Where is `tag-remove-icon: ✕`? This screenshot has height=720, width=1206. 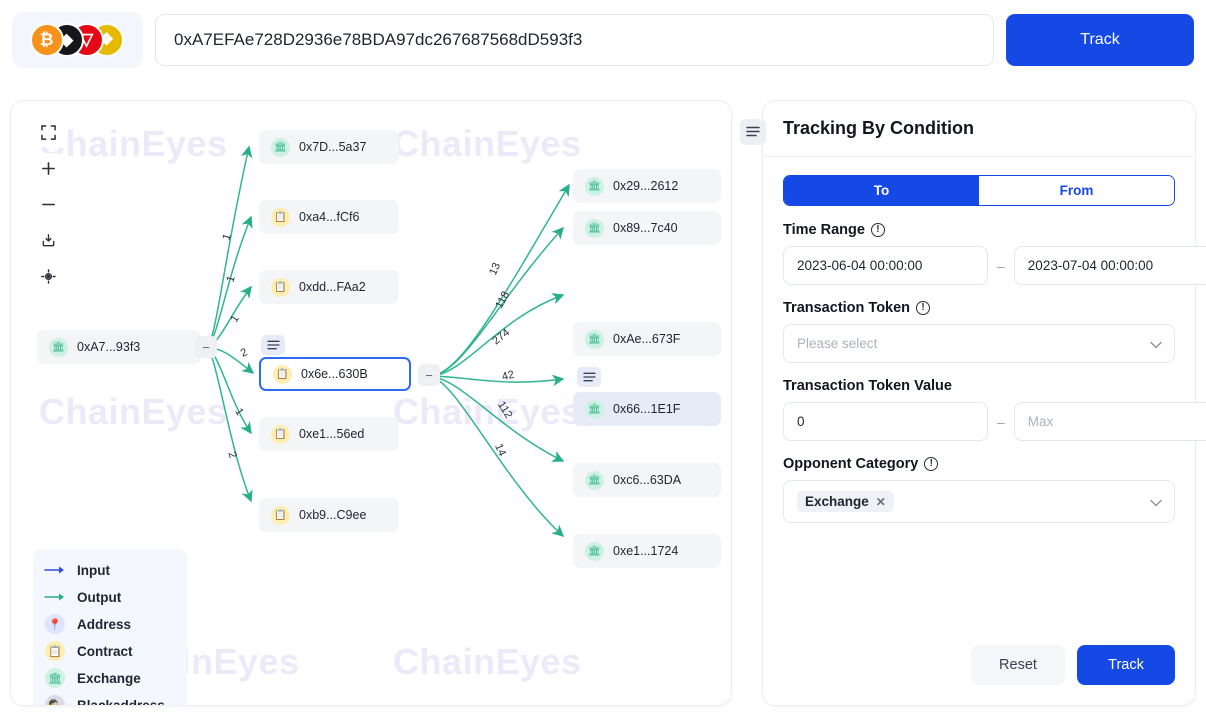
tag-remove-icon: ✕ is located at coordinates (881, 502).